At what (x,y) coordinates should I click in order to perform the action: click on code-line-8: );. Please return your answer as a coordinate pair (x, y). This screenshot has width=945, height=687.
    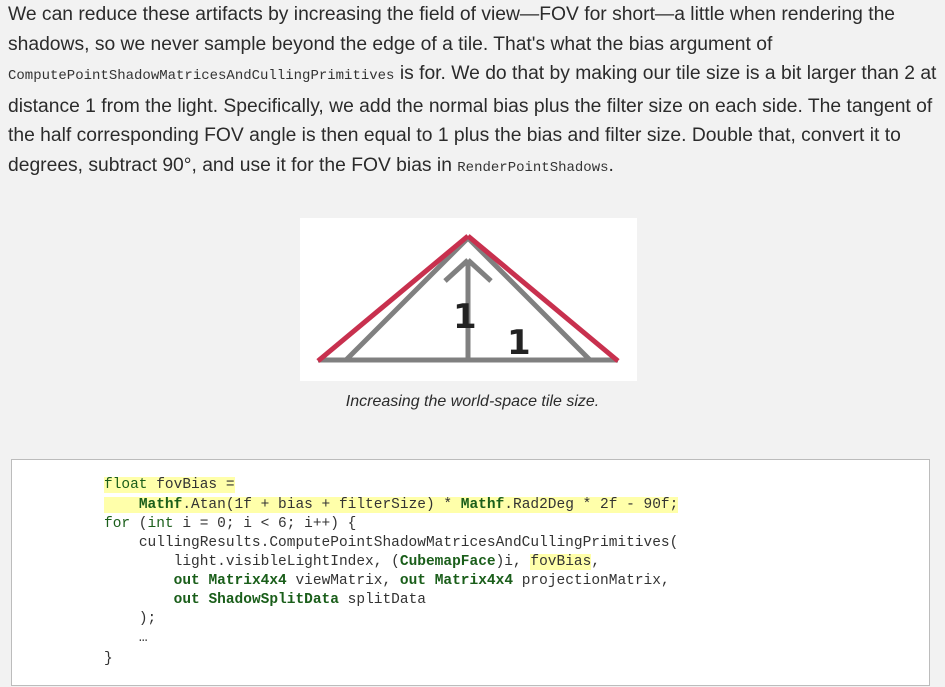
    Looking at the image, I should click on (147, 619).